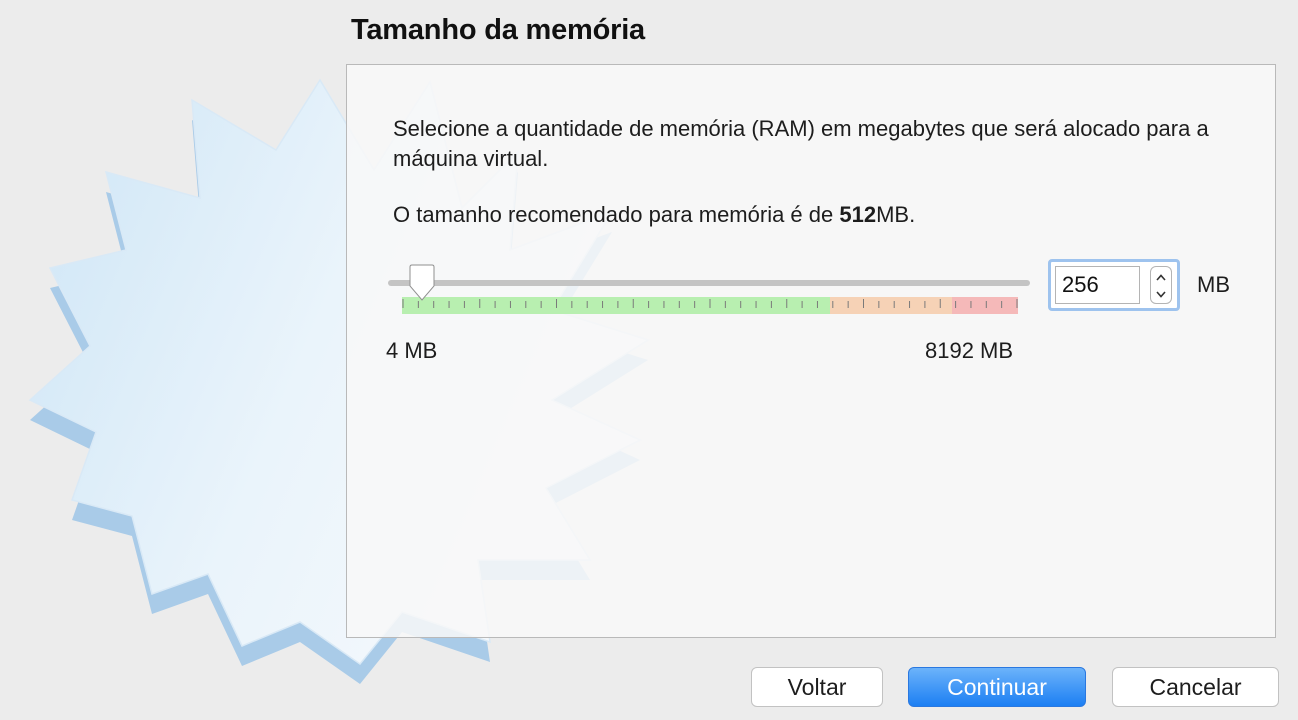  Describe the element at coordinates (969, 350) in the screenshot. I see `max-memory-label: 8192 MB` at that location.